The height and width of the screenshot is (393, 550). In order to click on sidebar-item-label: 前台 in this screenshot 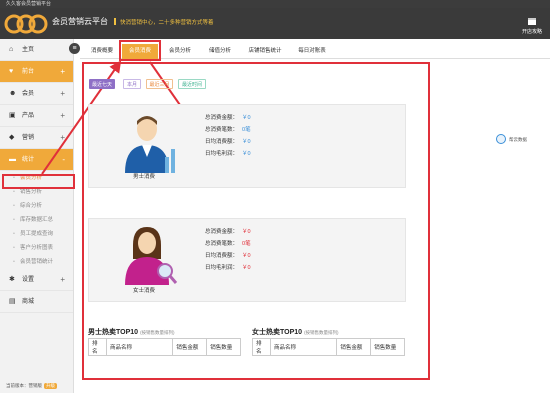, I will do `click(28, 72)`.